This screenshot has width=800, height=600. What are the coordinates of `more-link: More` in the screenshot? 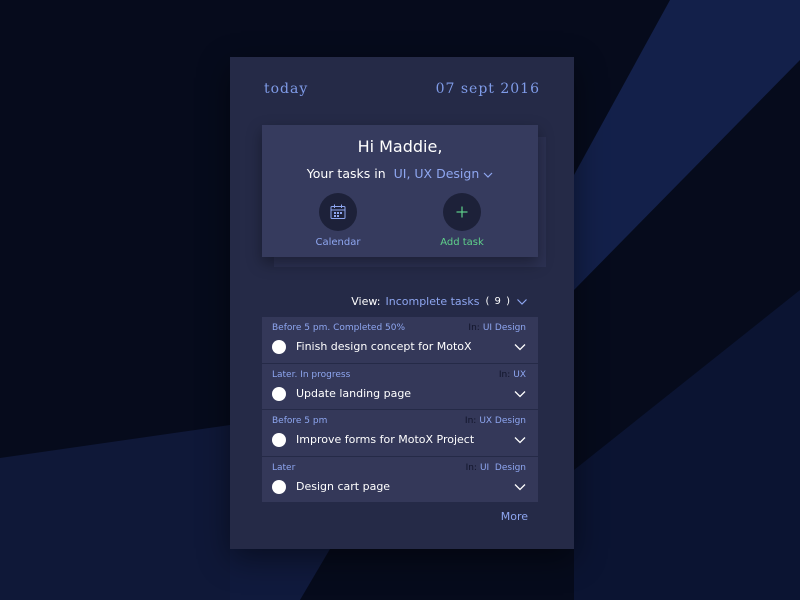 It's located at (514, 516).